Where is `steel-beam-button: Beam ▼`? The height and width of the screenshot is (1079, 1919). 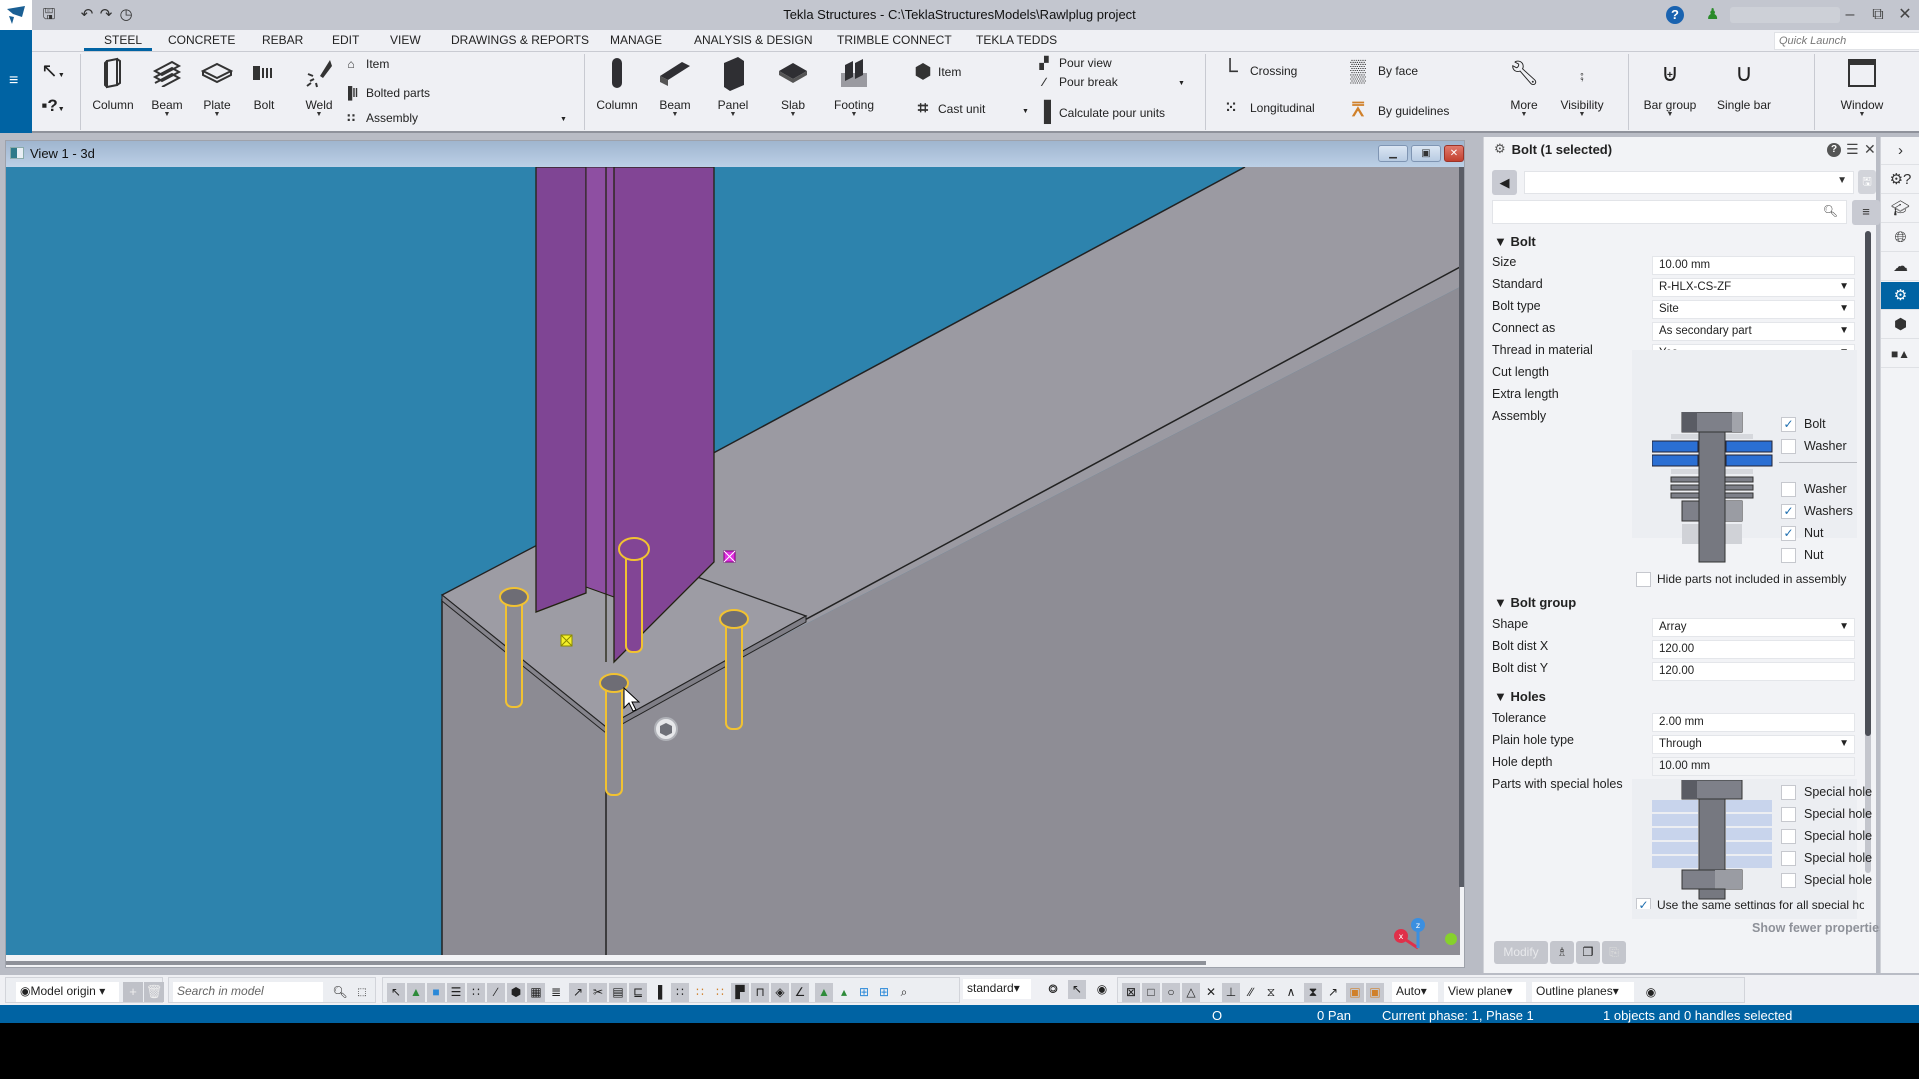
steel-beam-button: Beam ▼ is located at coordinates (167, 86).